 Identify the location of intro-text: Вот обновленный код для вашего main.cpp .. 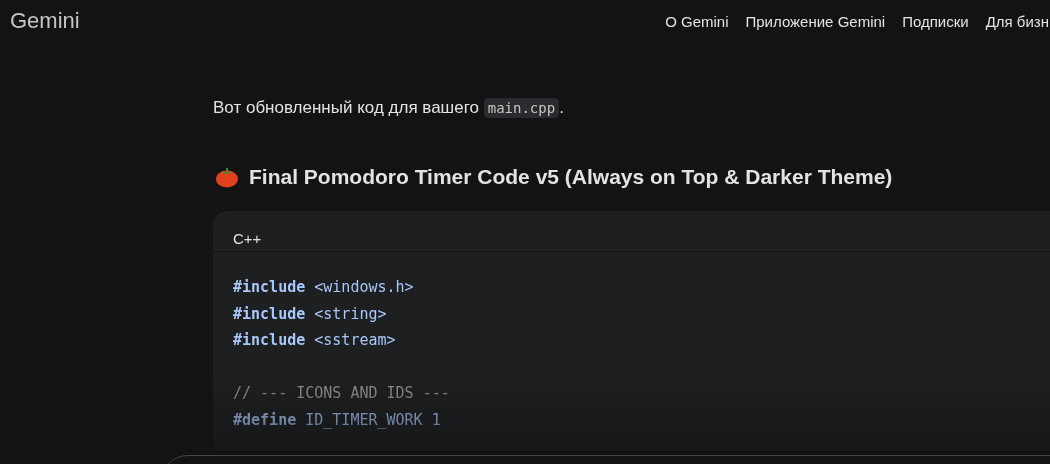
(389, 108).